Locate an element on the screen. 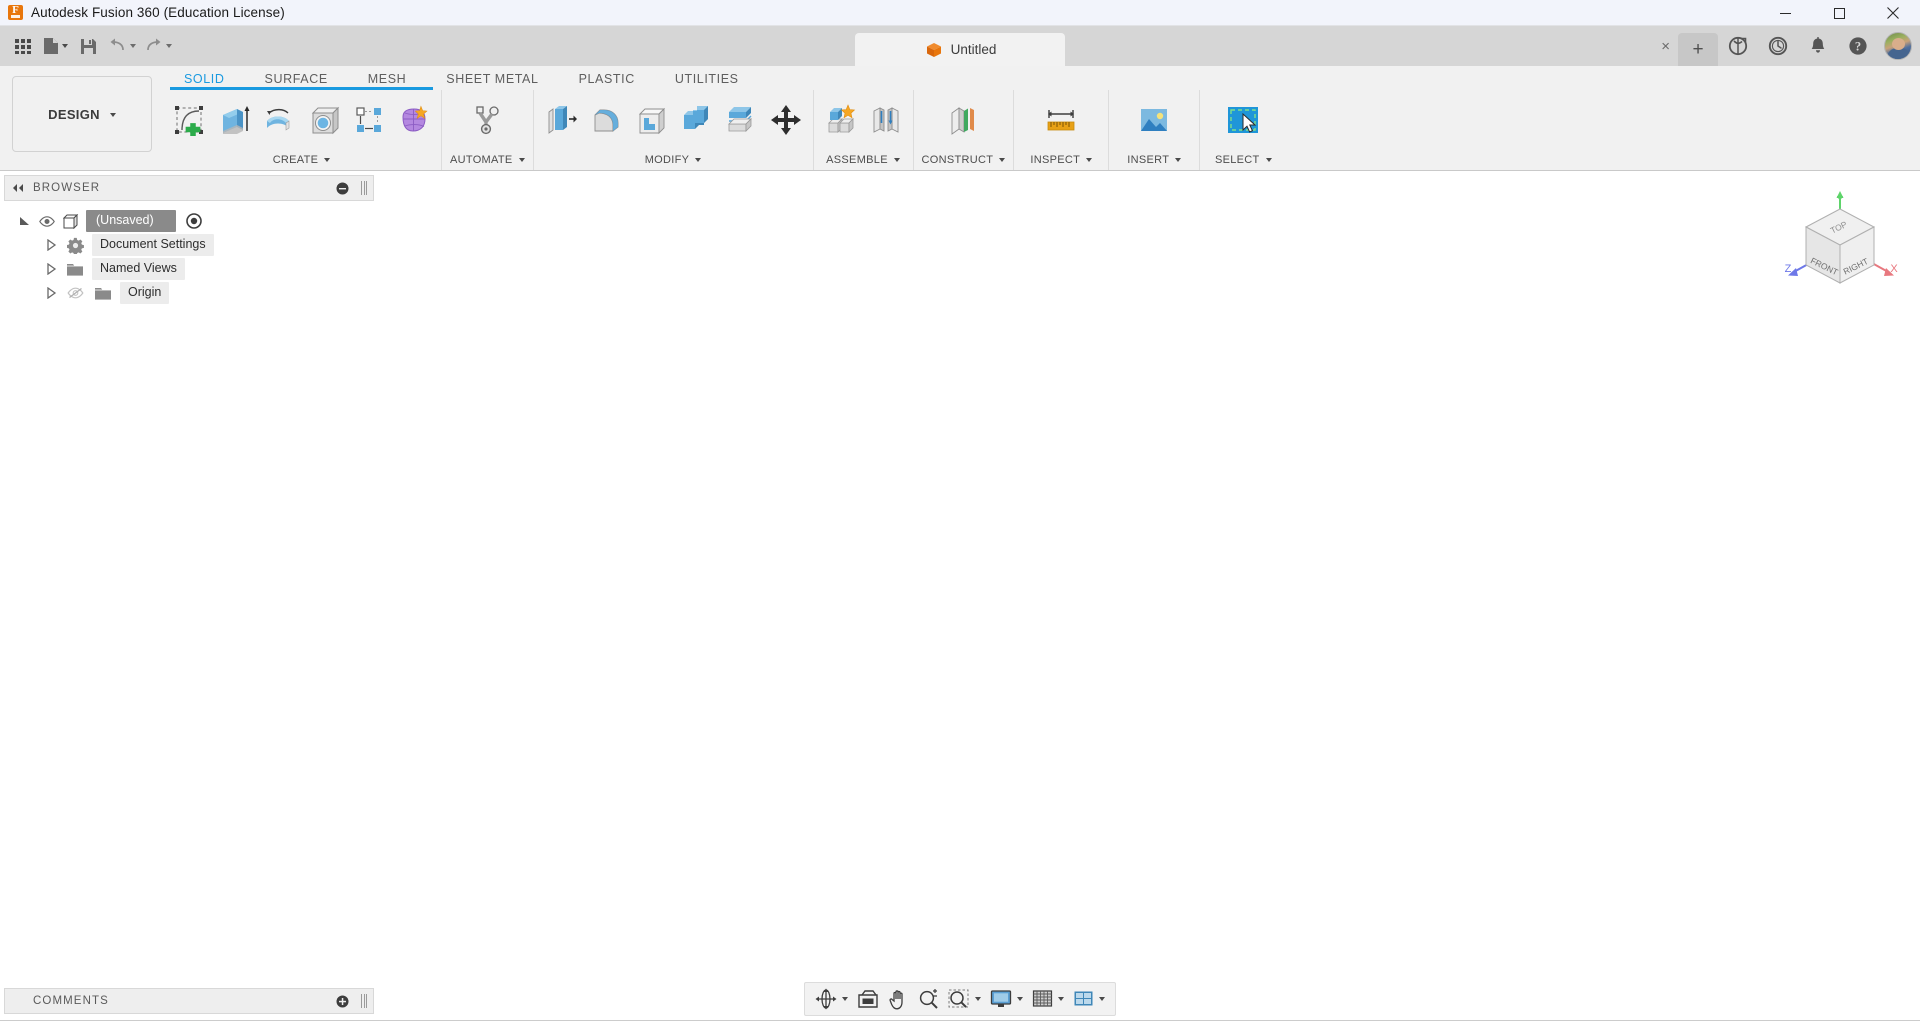  save-button is located at coordinates (88, 46).